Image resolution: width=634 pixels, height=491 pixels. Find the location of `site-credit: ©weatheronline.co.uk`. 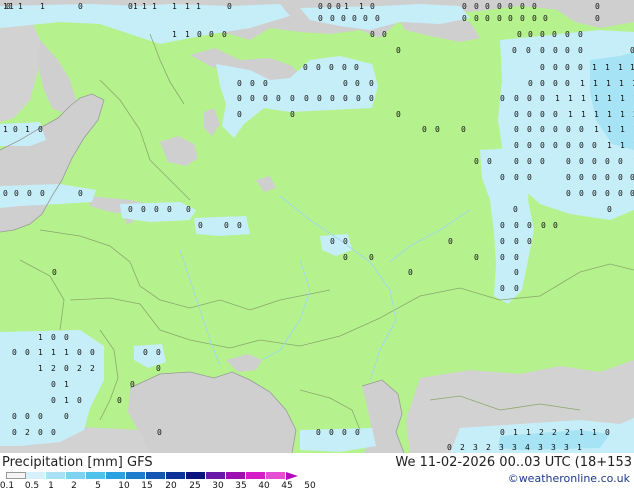

site-credit: ©weatheronline.co.uk is located at coordinates (569, 478).